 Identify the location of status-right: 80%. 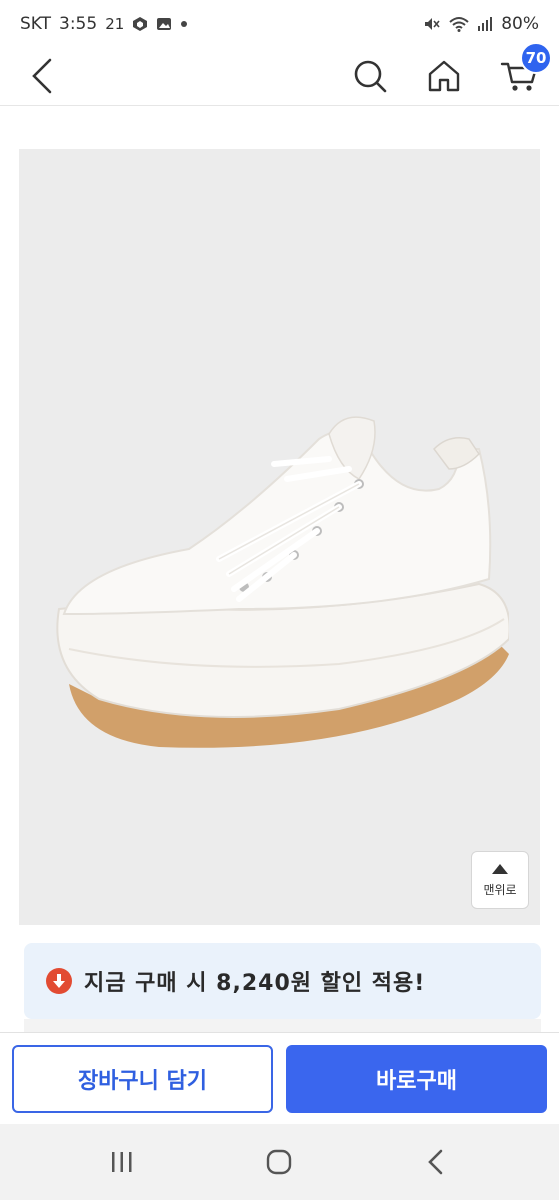
(481, 24).